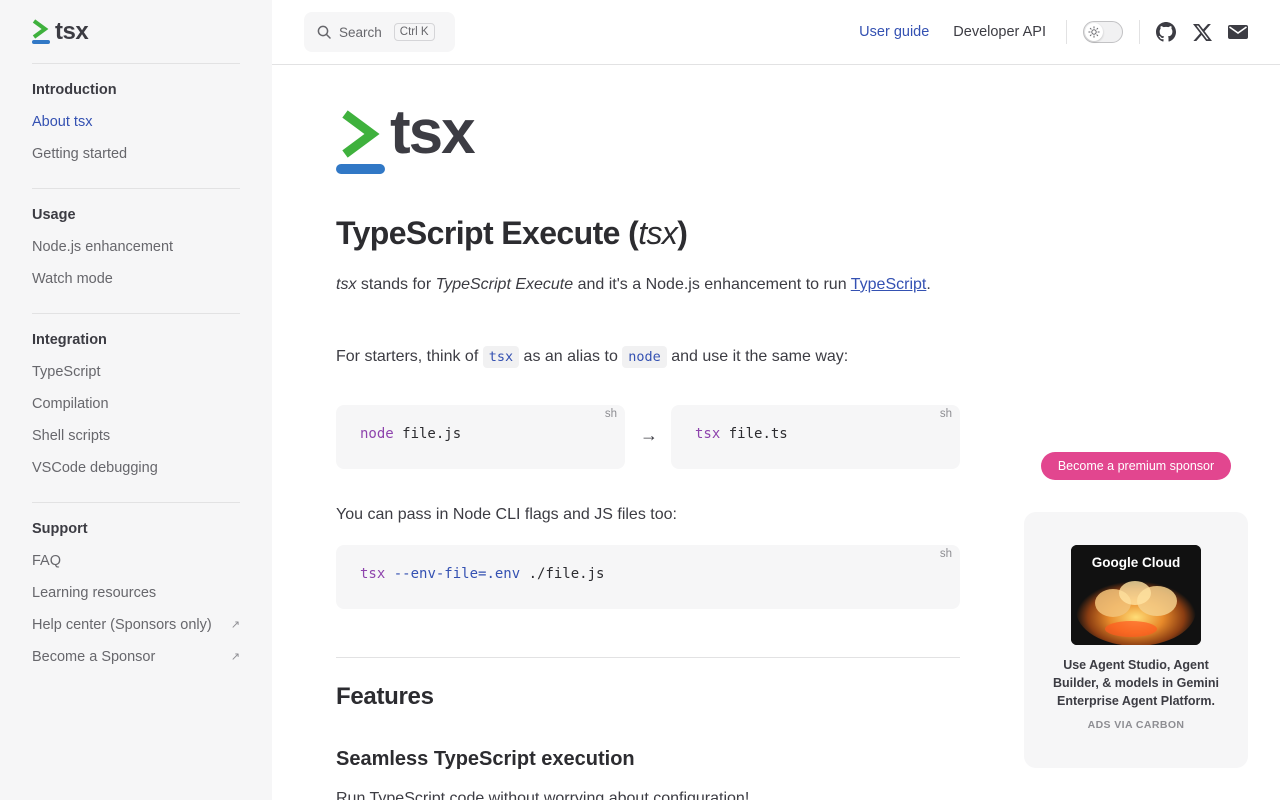 This screenshot has height=800, width=1280. Describe the element at coordinates (485, 759) in the screenshot. I see `seamless-heading: Seamless TypeScript execution` at that location.